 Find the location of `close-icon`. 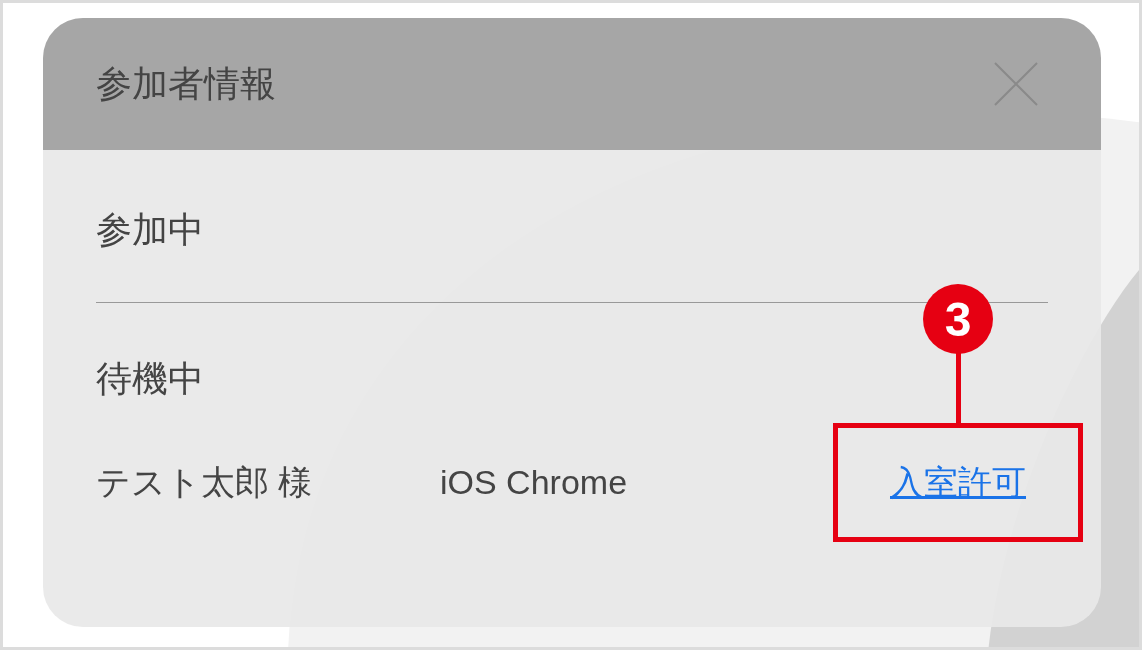

close-icon is located at coordinates (1016, 84).